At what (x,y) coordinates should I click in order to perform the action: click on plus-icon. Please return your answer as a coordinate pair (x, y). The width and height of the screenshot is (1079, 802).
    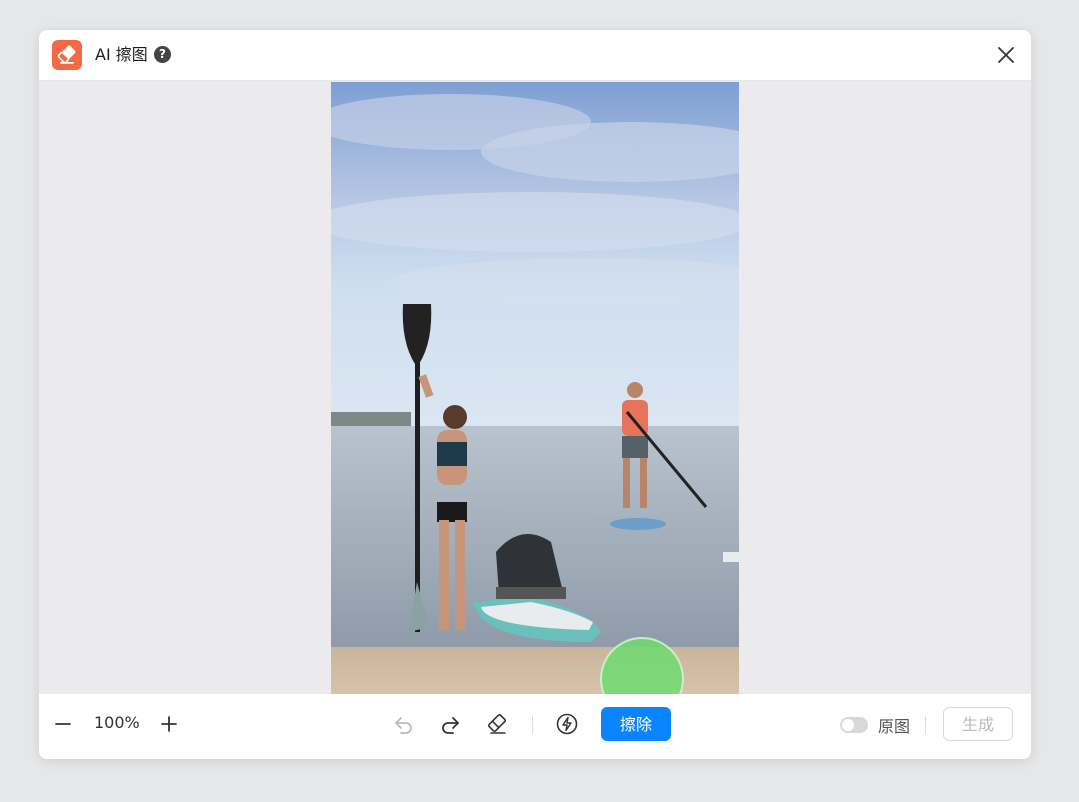
    Looking at the image, I should click on (169, 724).